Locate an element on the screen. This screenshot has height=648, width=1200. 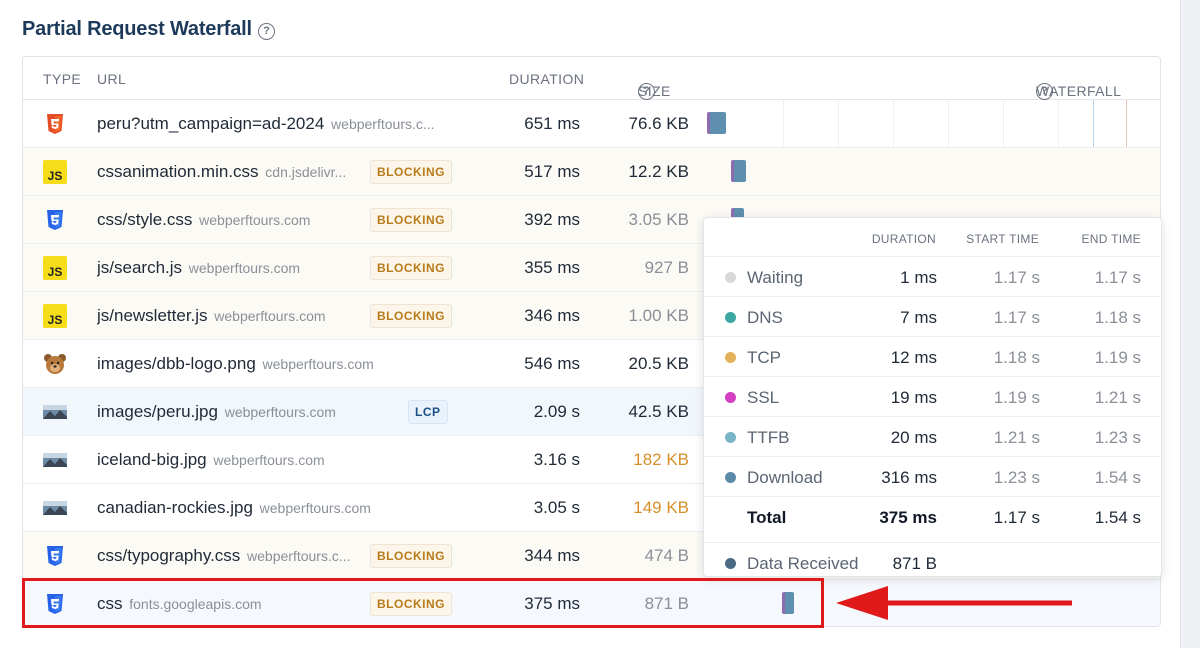
request-size: 1.00 KB is located at coordinates (659, 315).